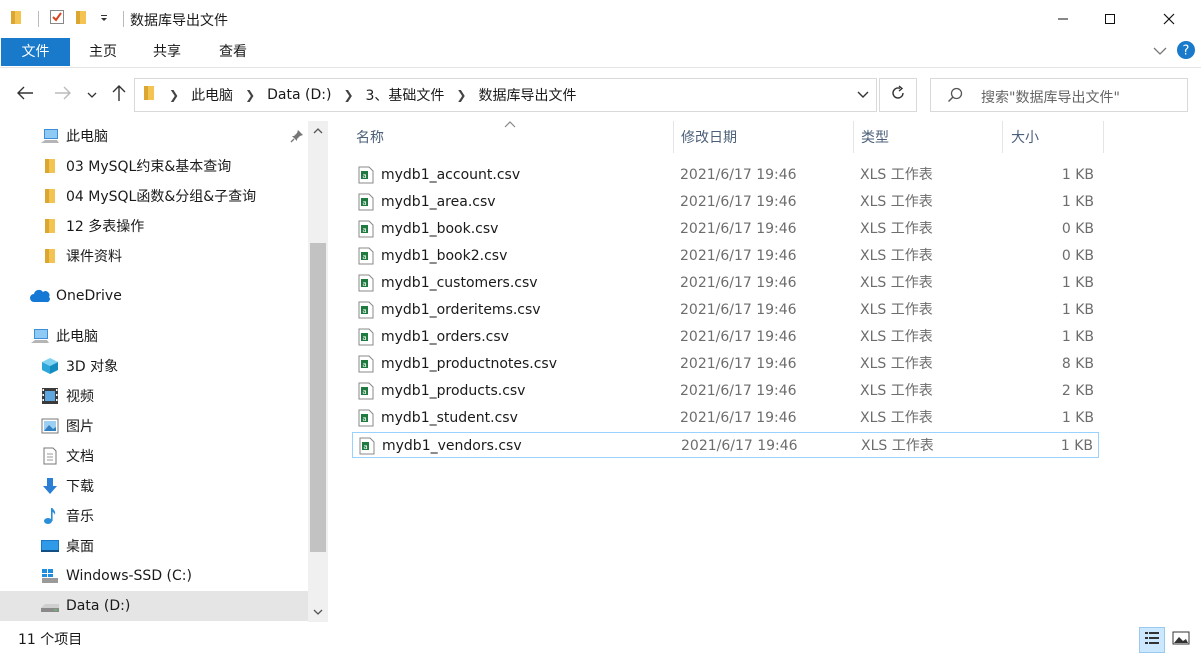 The height and width of the screenshot is (655, 1201). I want to click on ribbon: 文件 主页 共享 查看 ?, so click(600, 53).